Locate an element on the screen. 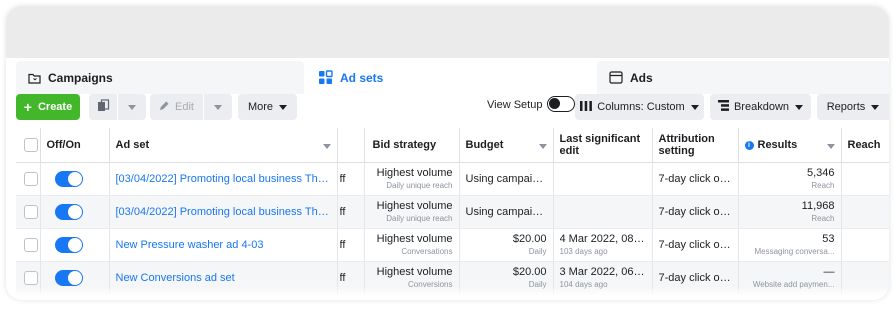 This screenshot has width=895, height=310. bid-strategy-sub: Conversations is located at coordinates (427, 251).